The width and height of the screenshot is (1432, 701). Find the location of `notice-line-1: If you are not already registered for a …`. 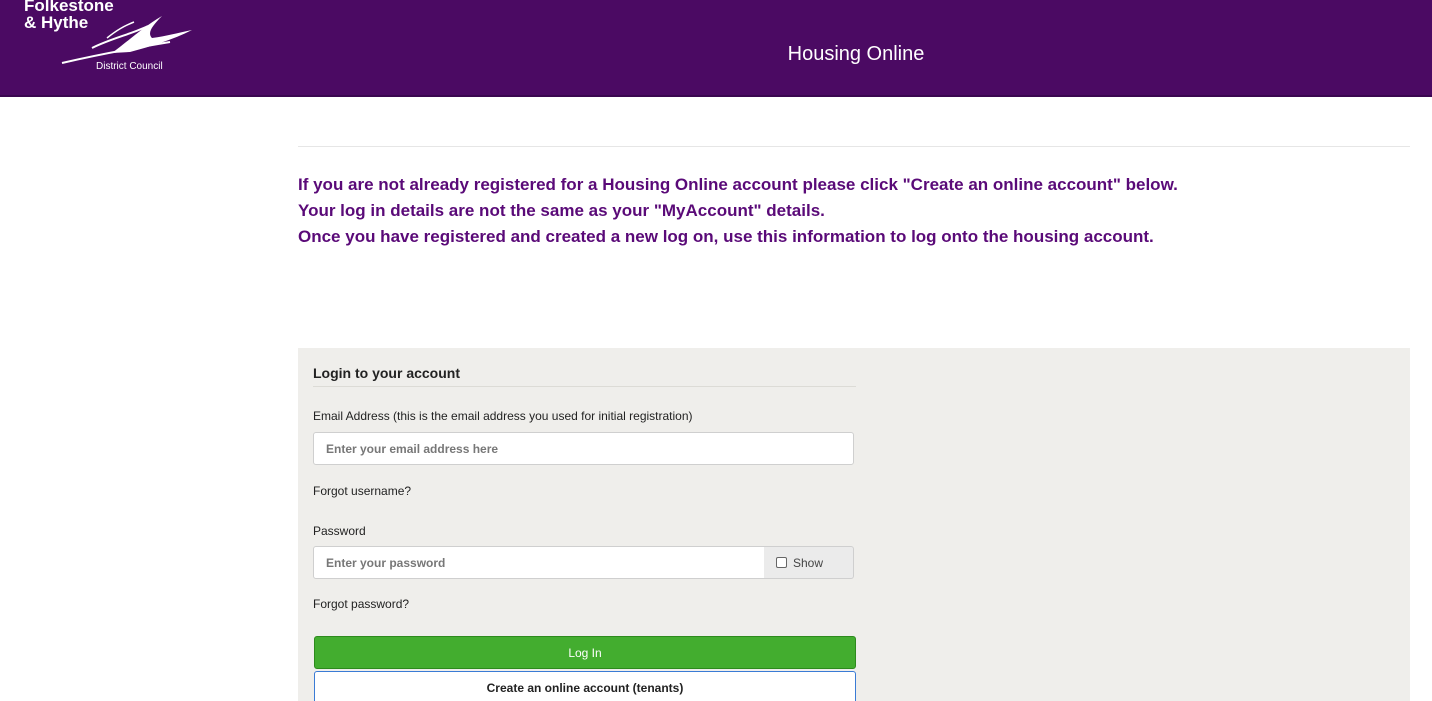

notice-line-1: If you are not already registered for a … is located at coordinates (738, 184).